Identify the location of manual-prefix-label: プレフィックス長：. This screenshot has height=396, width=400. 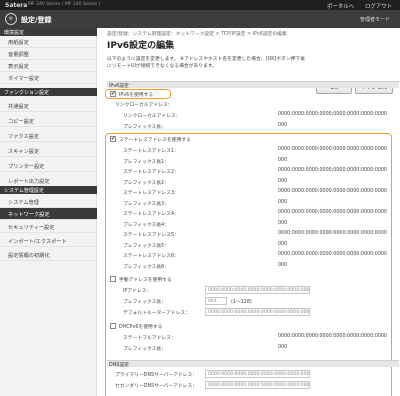
(144, 302).